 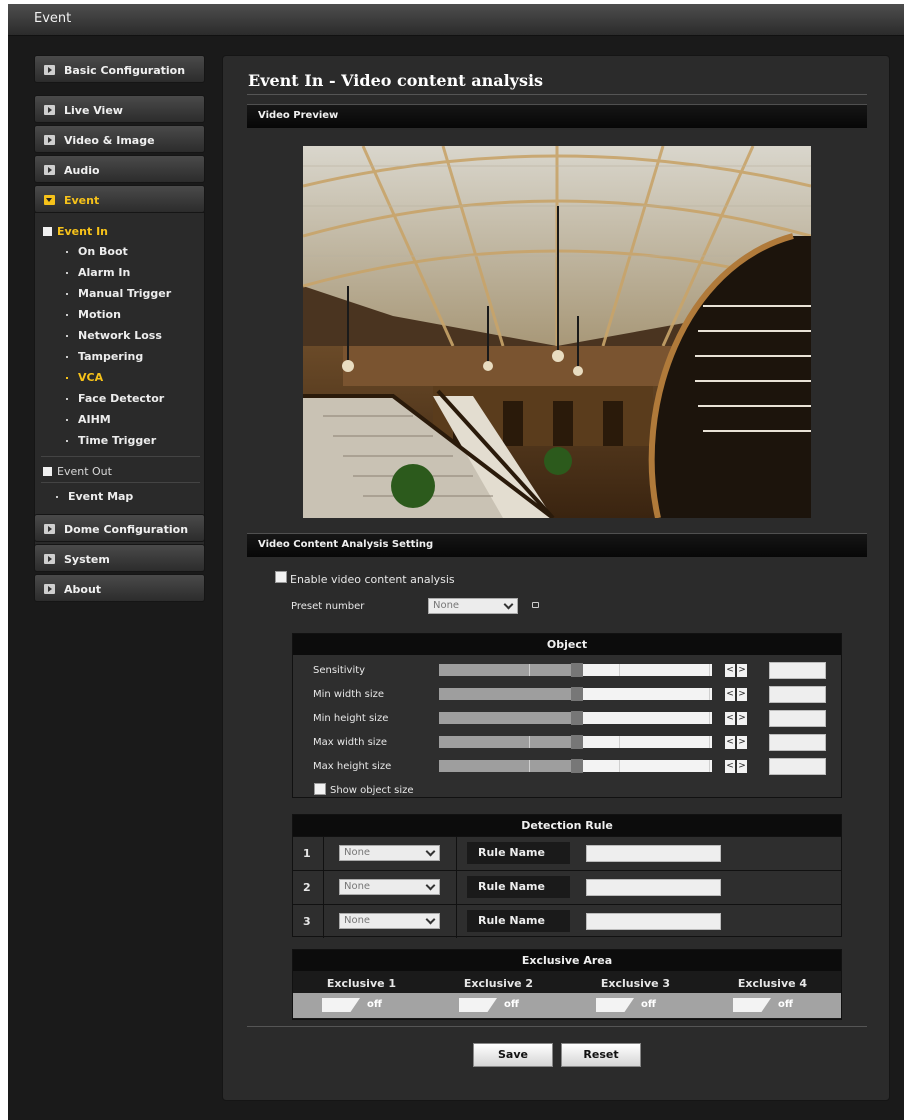 I want to click on sidebar-item-video-image: Video & Image, so click(x=119, y=139).